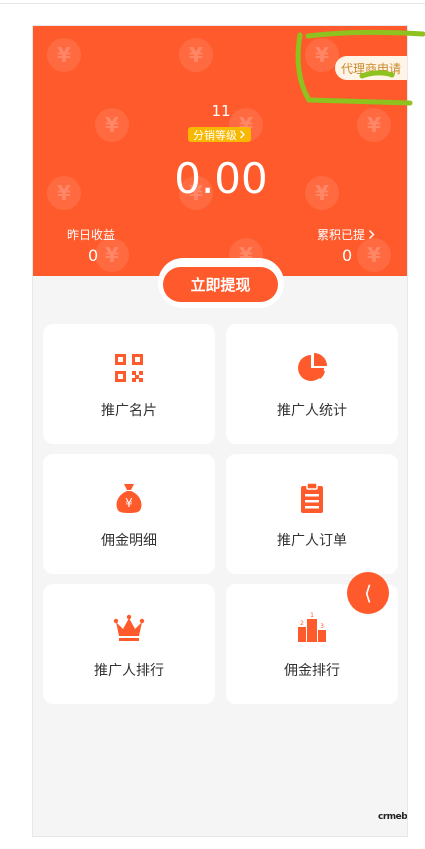  I want to click on total-withdrawn-label: 累积已提, so click(341, 235).